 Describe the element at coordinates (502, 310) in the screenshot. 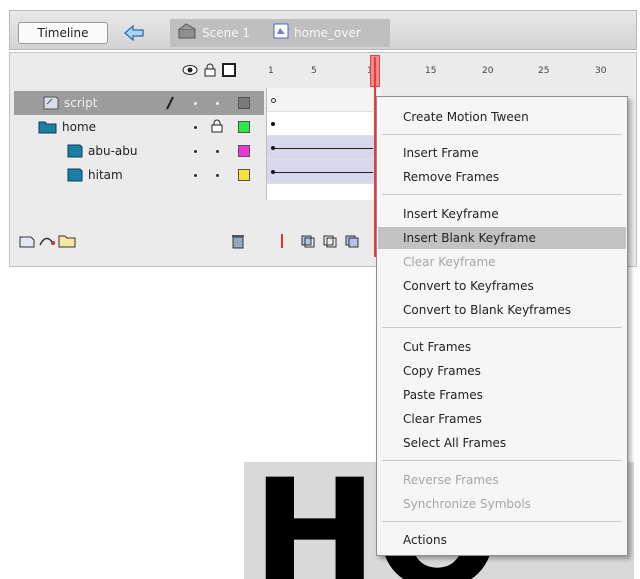

I see `menu-item-convert-to-blank-keyframes: Convert to Blank Keyframes` at that location.